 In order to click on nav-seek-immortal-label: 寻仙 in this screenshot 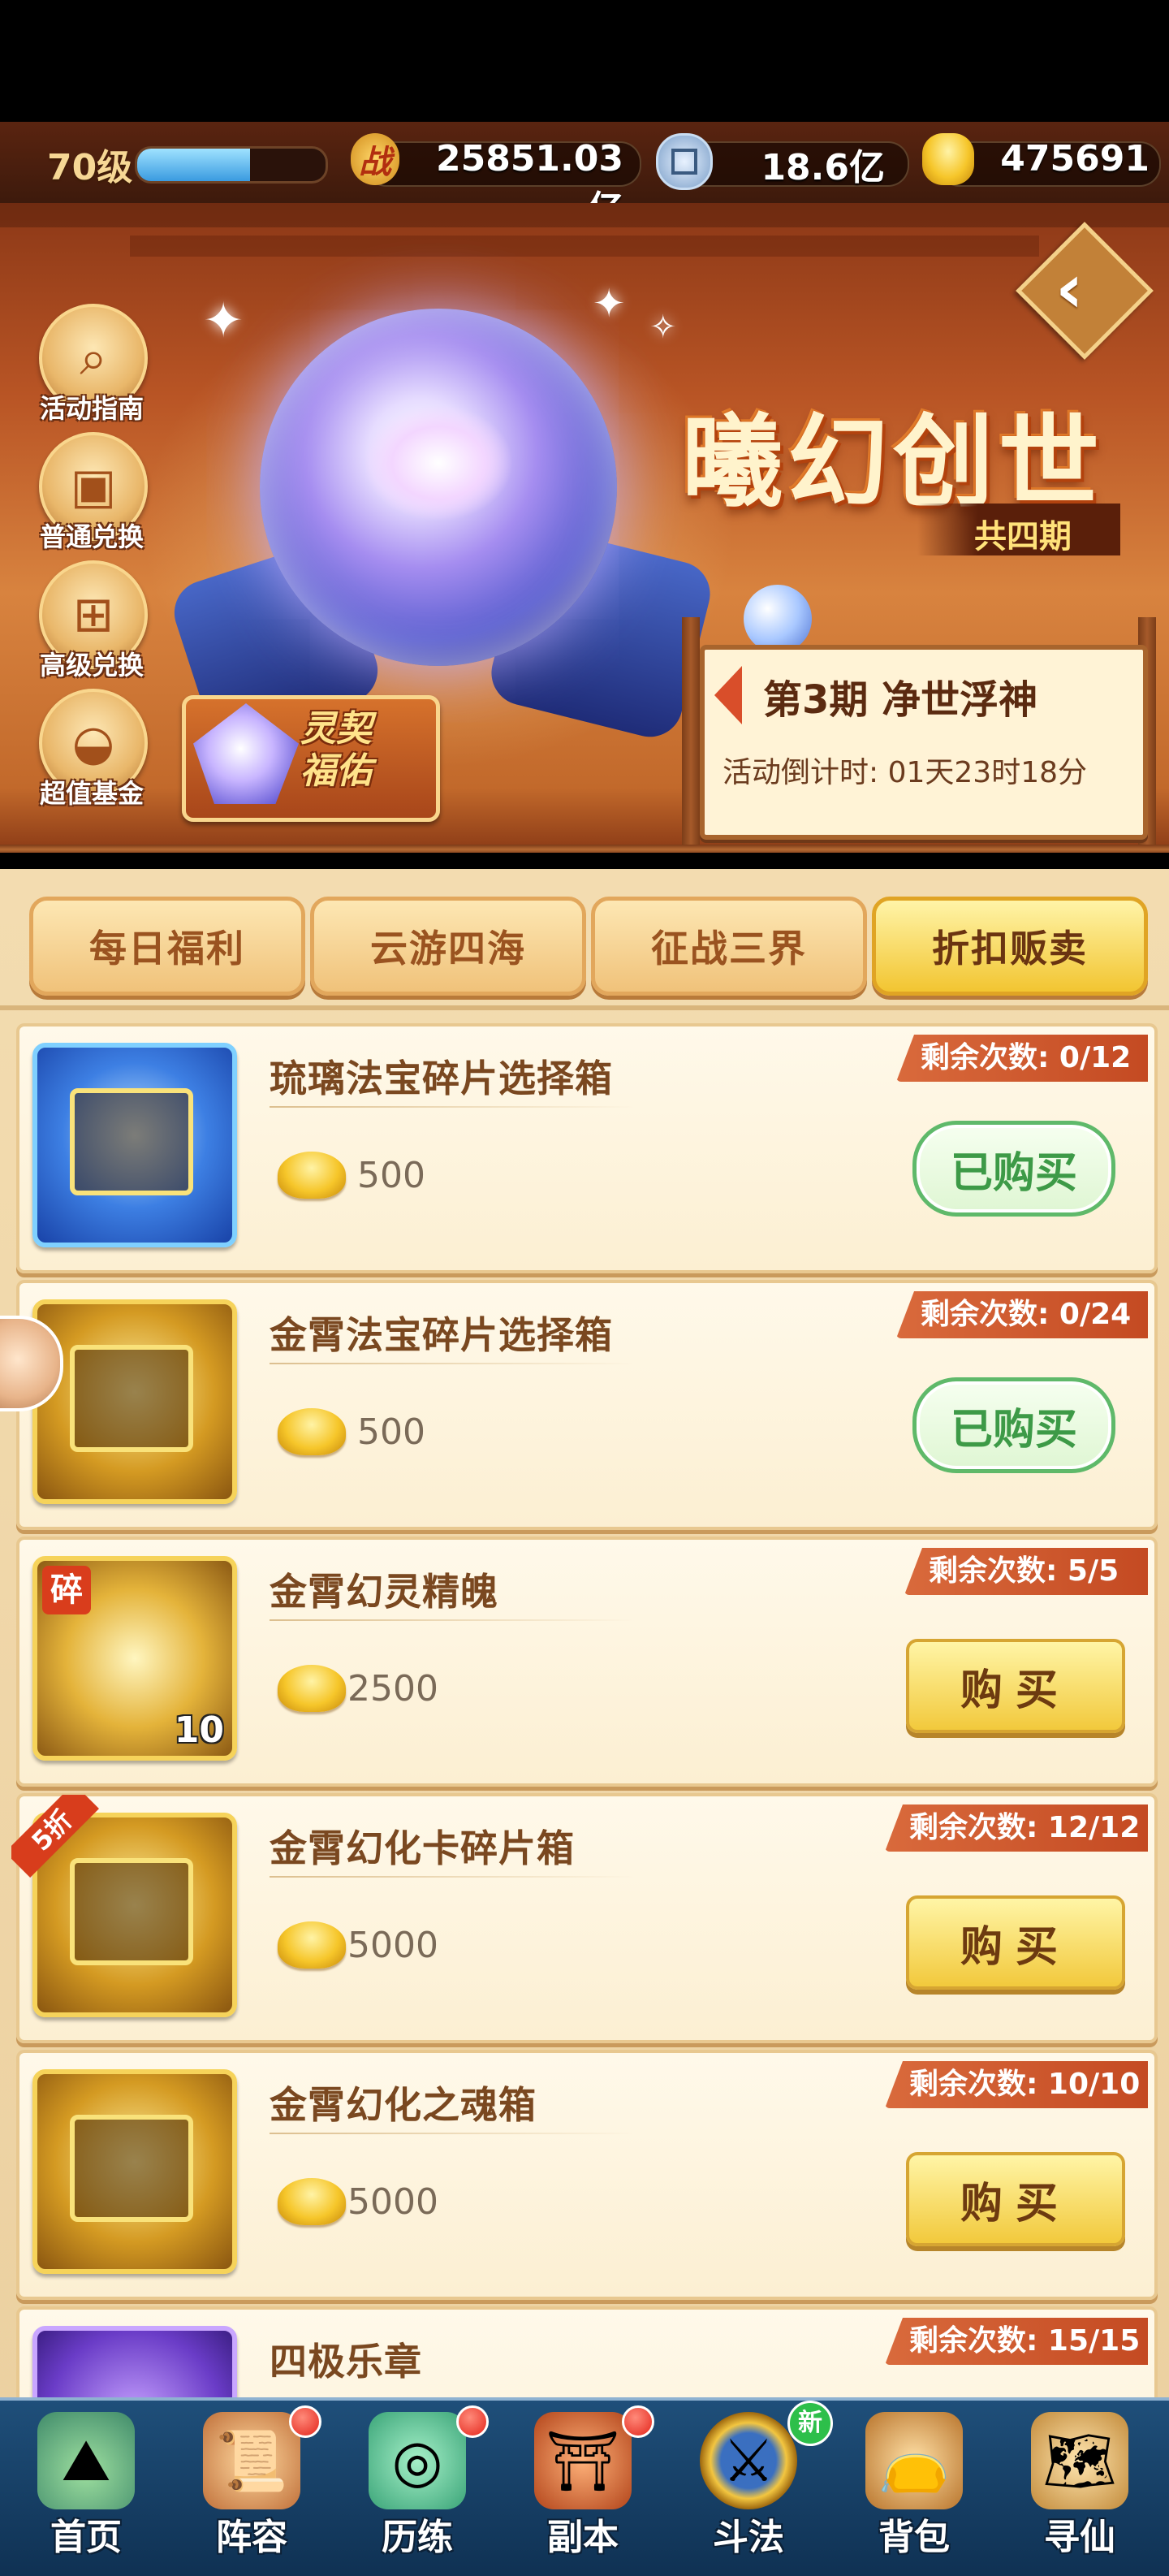, I will do `click(1079, 2537)`.